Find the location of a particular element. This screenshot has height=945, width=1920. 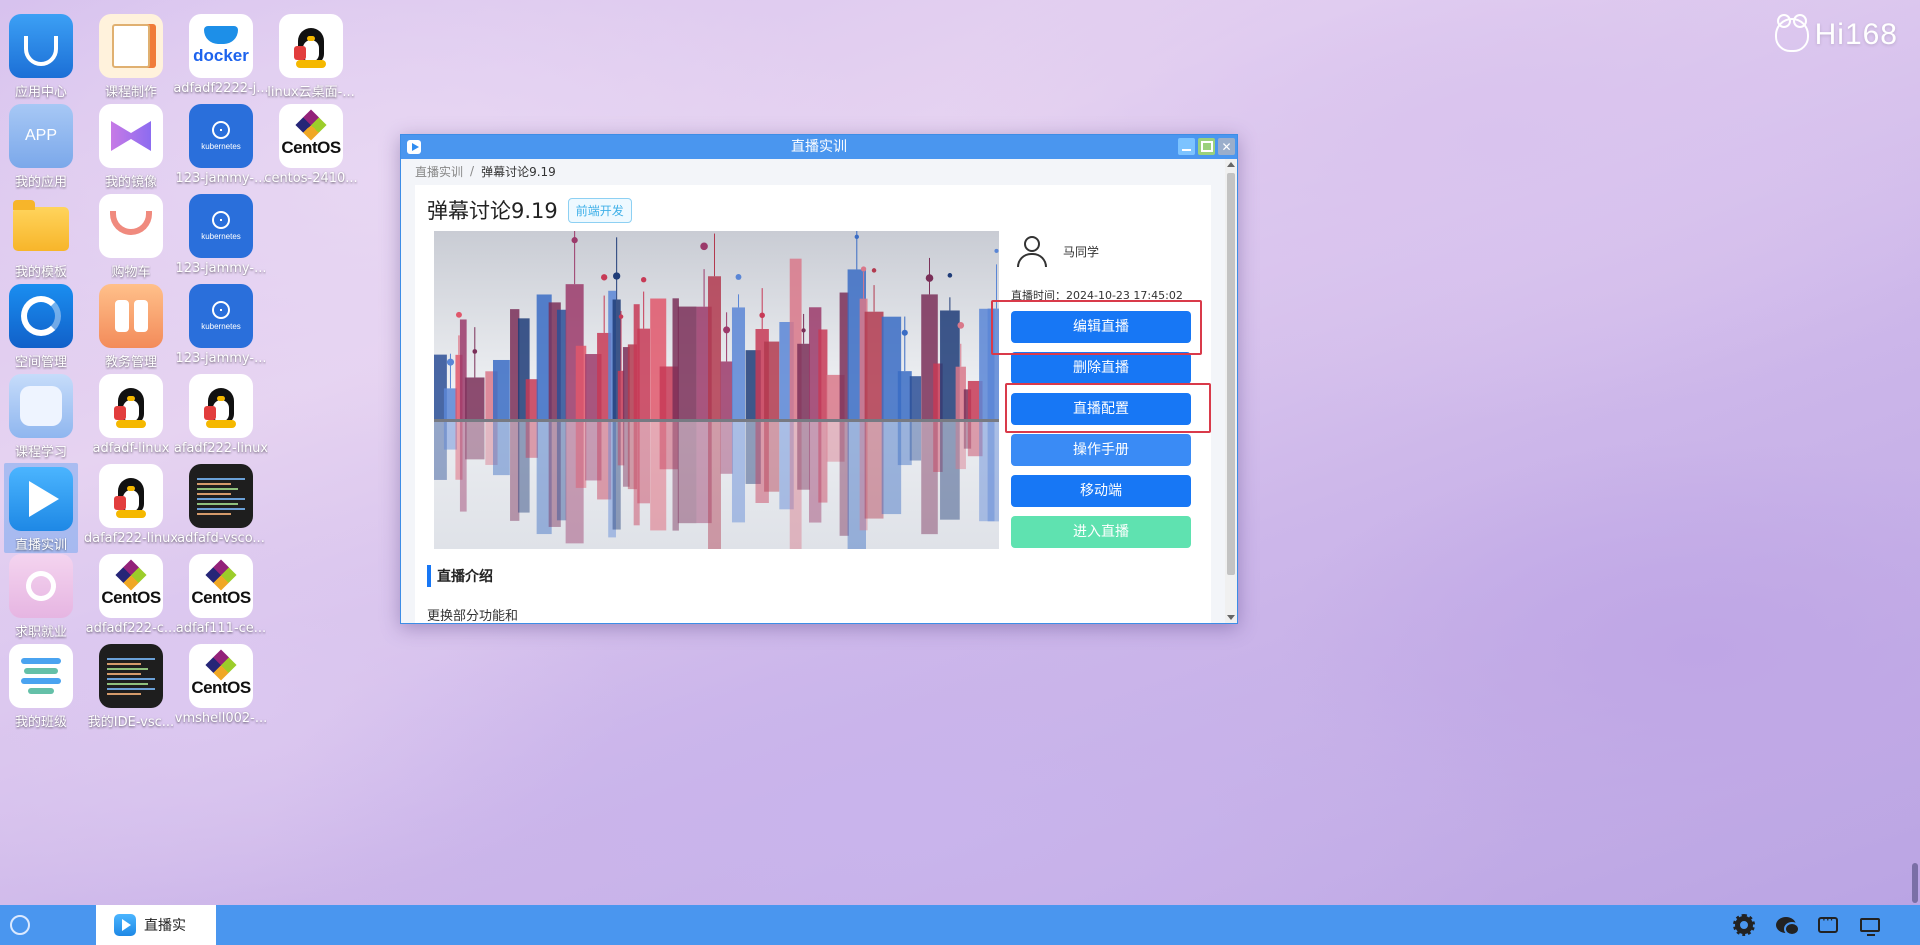

my-app-icon: APP is located at coordinates (41, 136).